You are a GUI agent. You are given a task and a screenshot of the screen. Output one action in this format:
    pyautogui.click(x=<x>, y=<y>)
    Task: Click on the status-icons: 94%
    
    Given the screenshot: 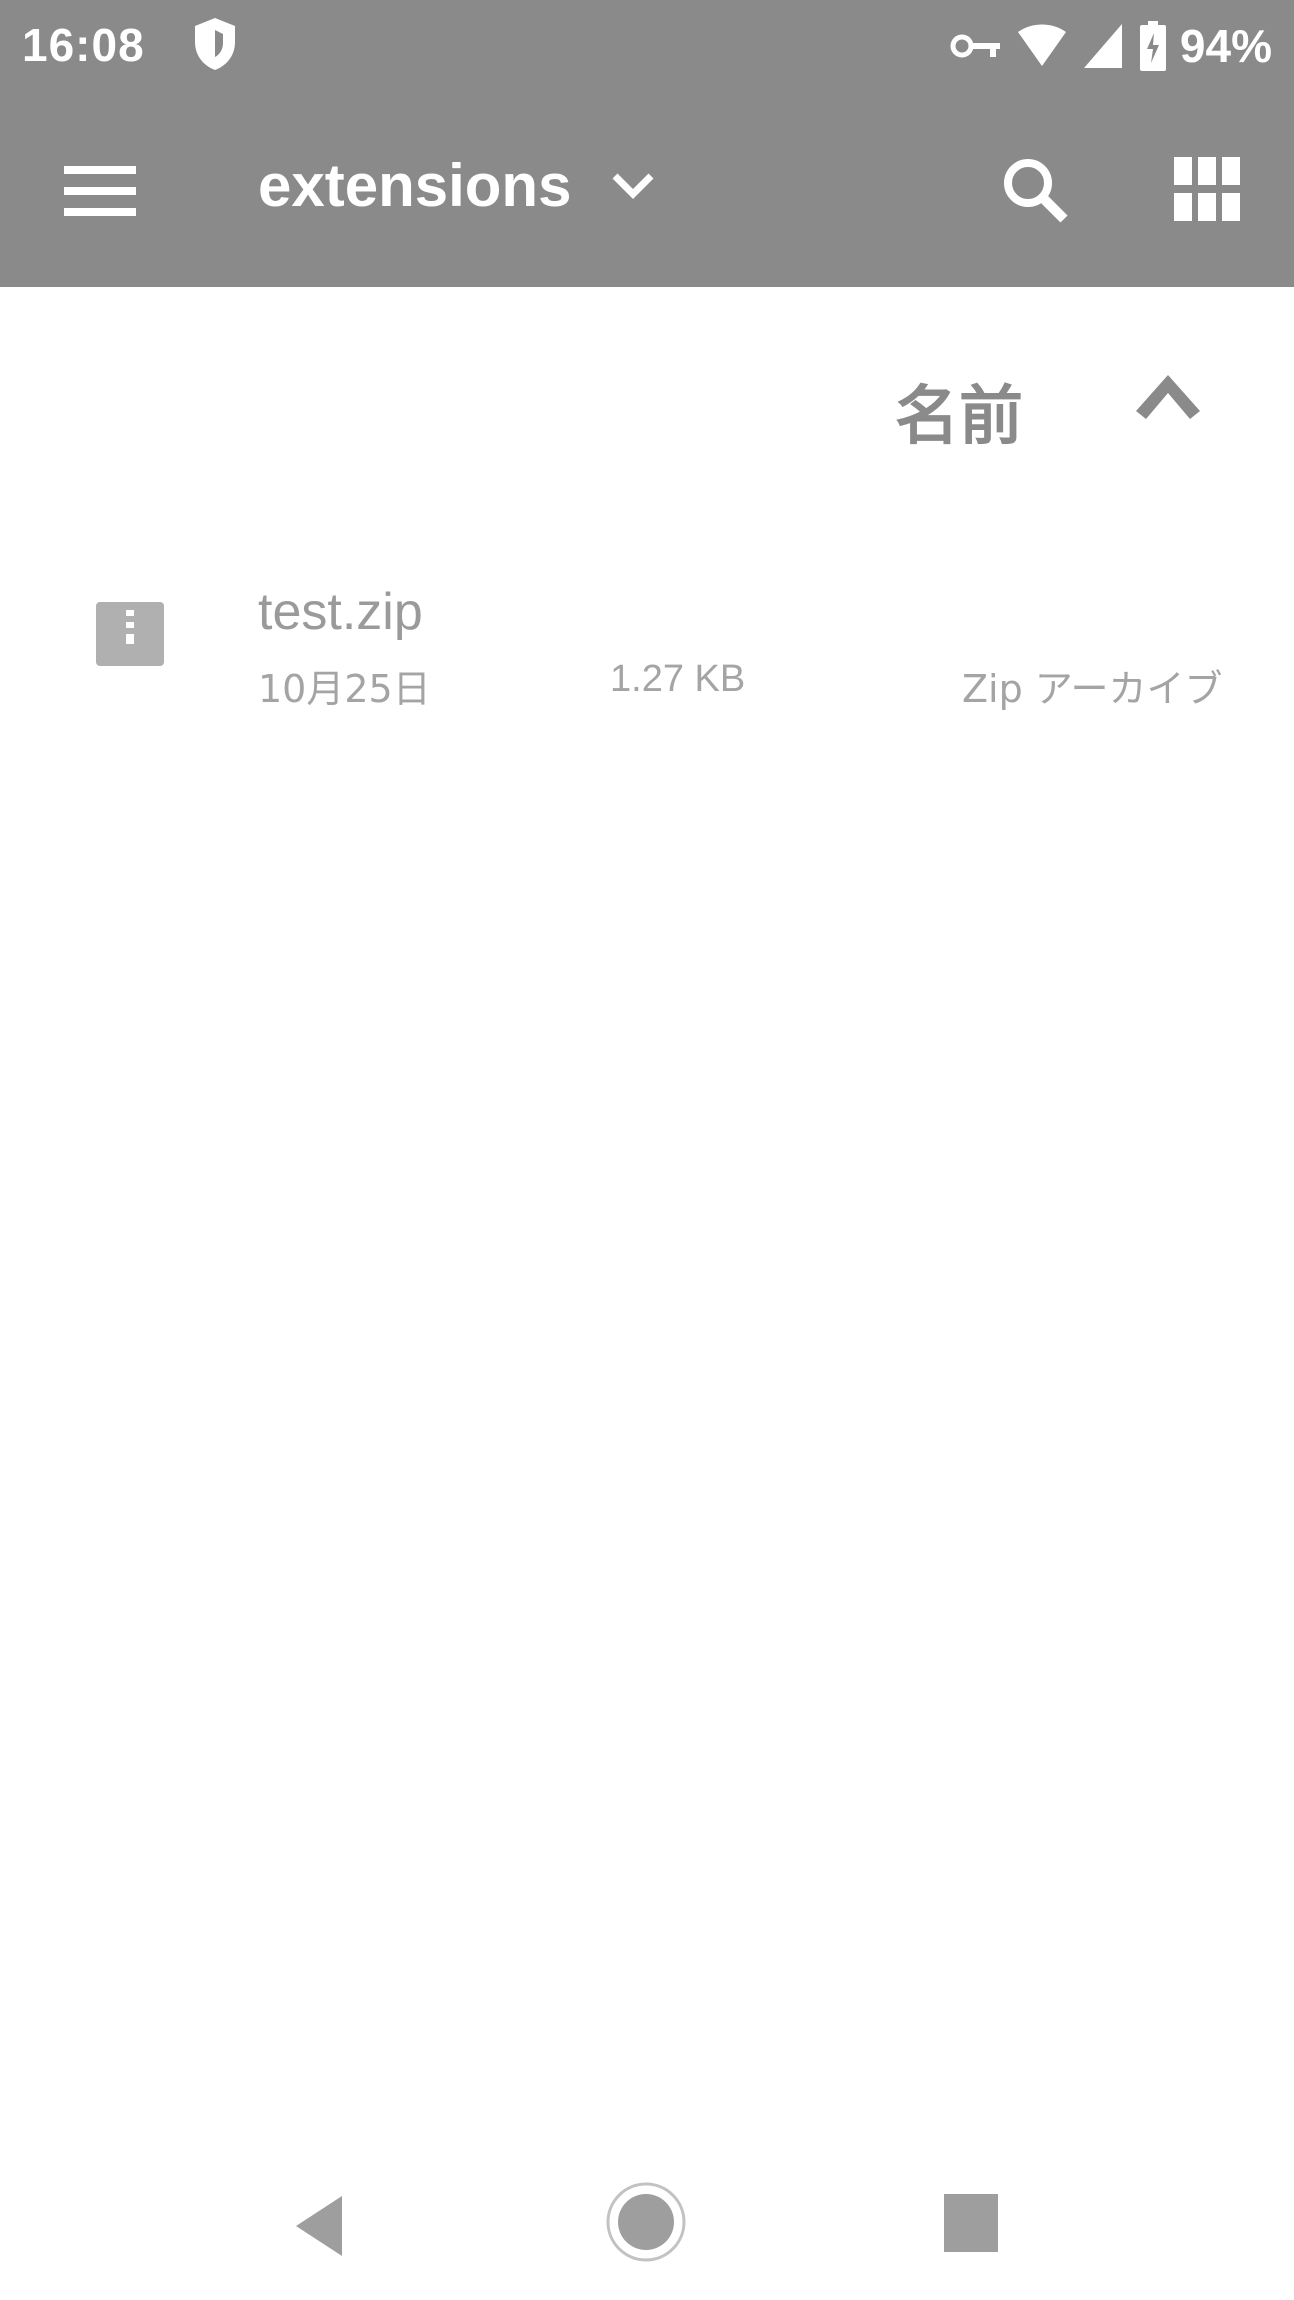 What is the action you would take?
    pyautogui.click(x=1111, y=46)
    